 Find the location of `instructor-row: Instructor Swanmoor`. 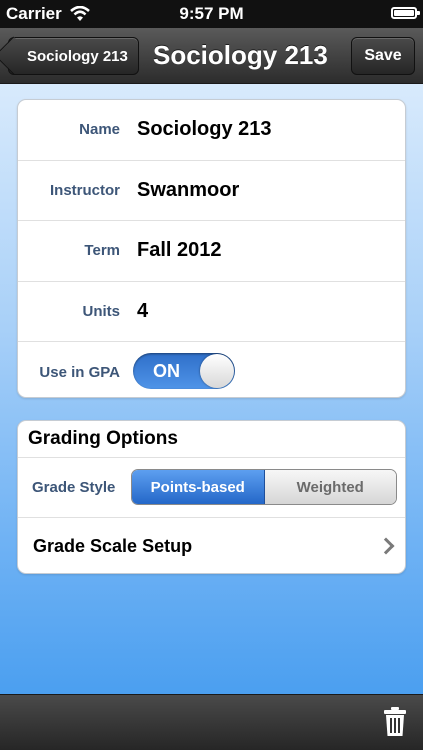

instructor-row: Instructor Swanmoor is located at coordinates (211, 191).